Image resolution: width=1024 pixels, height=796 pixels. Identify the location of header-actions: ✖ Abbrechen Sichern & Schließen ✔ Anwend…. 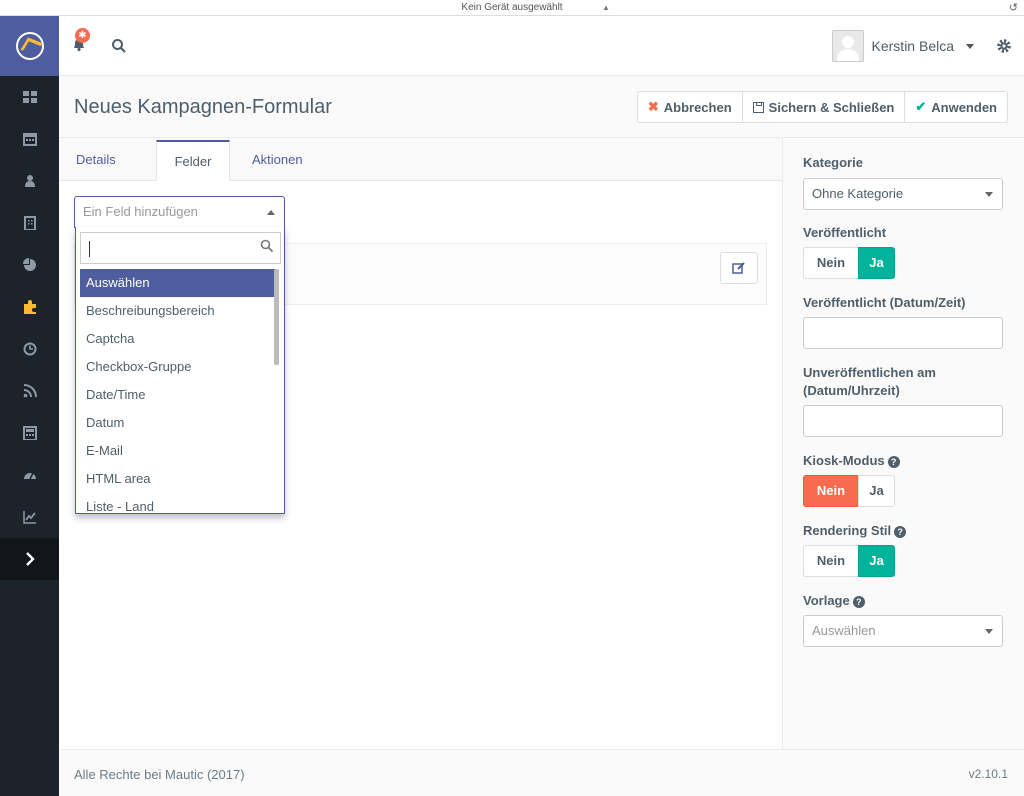
(822, 107).